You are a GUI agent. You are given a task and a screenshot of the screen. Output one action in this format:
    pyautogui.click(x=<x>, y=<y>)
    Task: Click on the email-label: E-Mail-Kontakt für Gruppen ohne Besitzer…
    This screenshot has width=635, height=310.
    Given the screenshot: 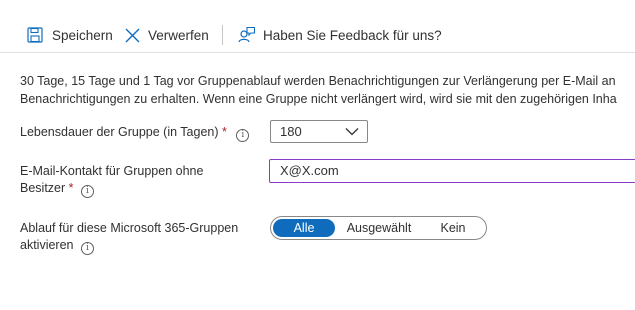 What is the action you would take?
    pyautogui.click(x=111, y=180)
    